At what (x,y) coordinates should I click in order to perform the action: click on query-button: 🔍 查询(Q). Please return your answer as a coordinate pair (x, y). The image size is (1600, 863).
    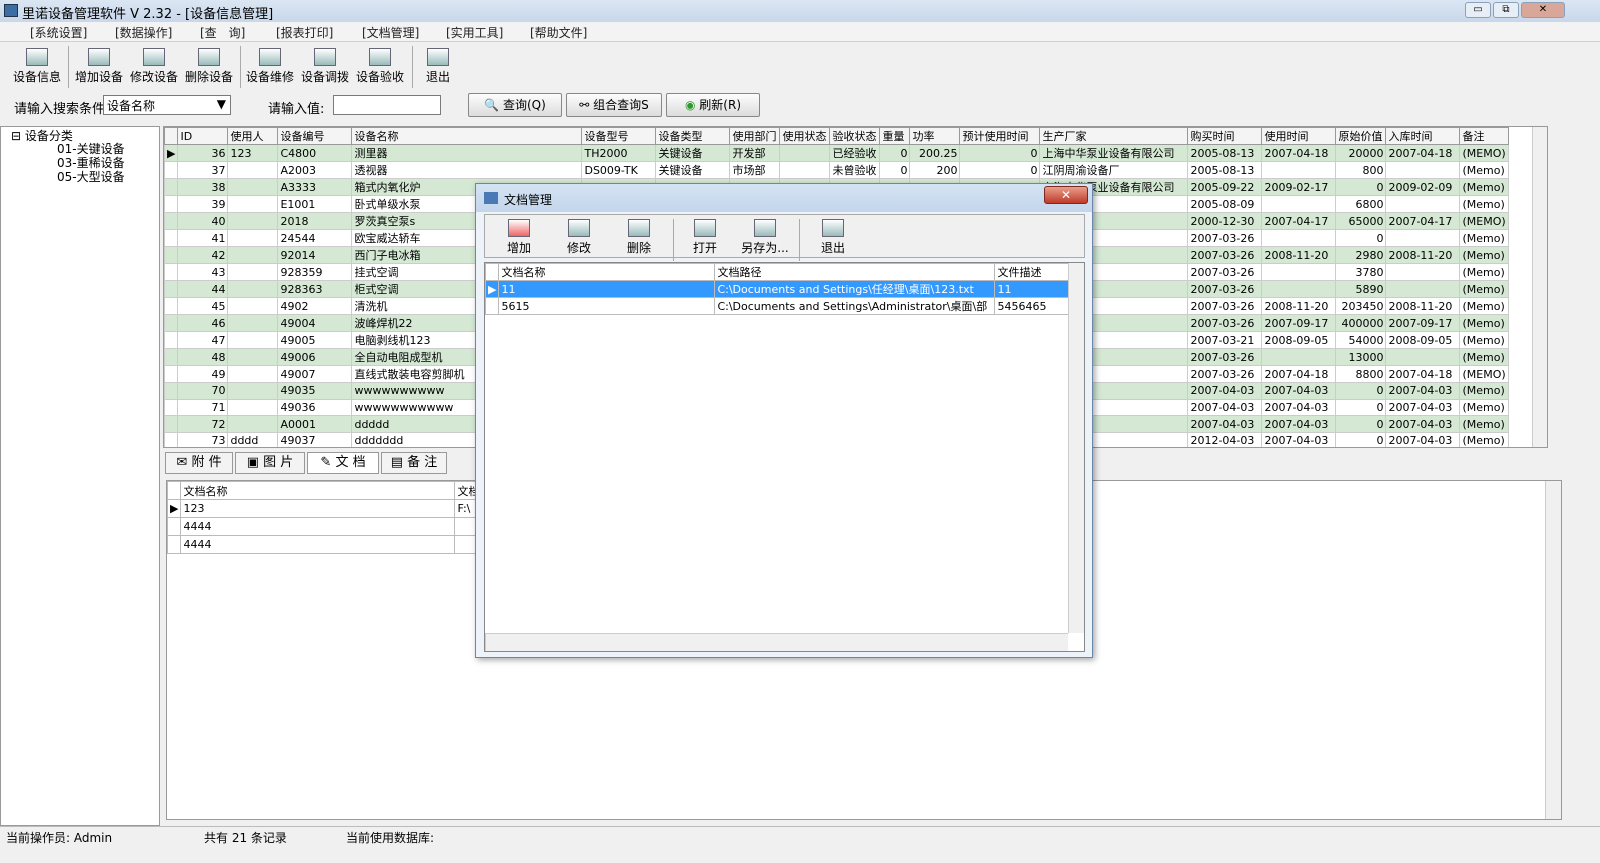
    Looking at the image, I should click on (515, 105).